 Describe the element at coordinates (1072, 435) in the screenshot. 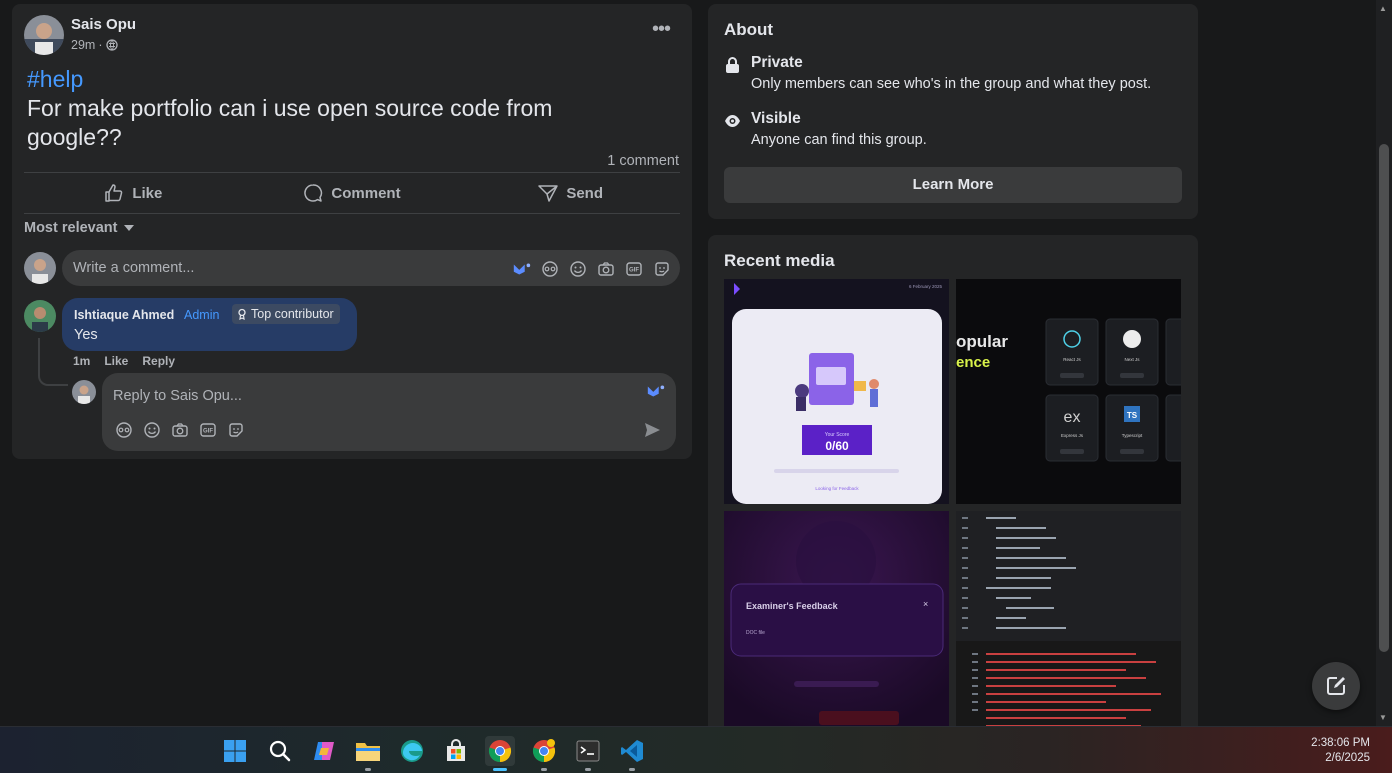

I see `tech-card-label: Express Js` at that location.